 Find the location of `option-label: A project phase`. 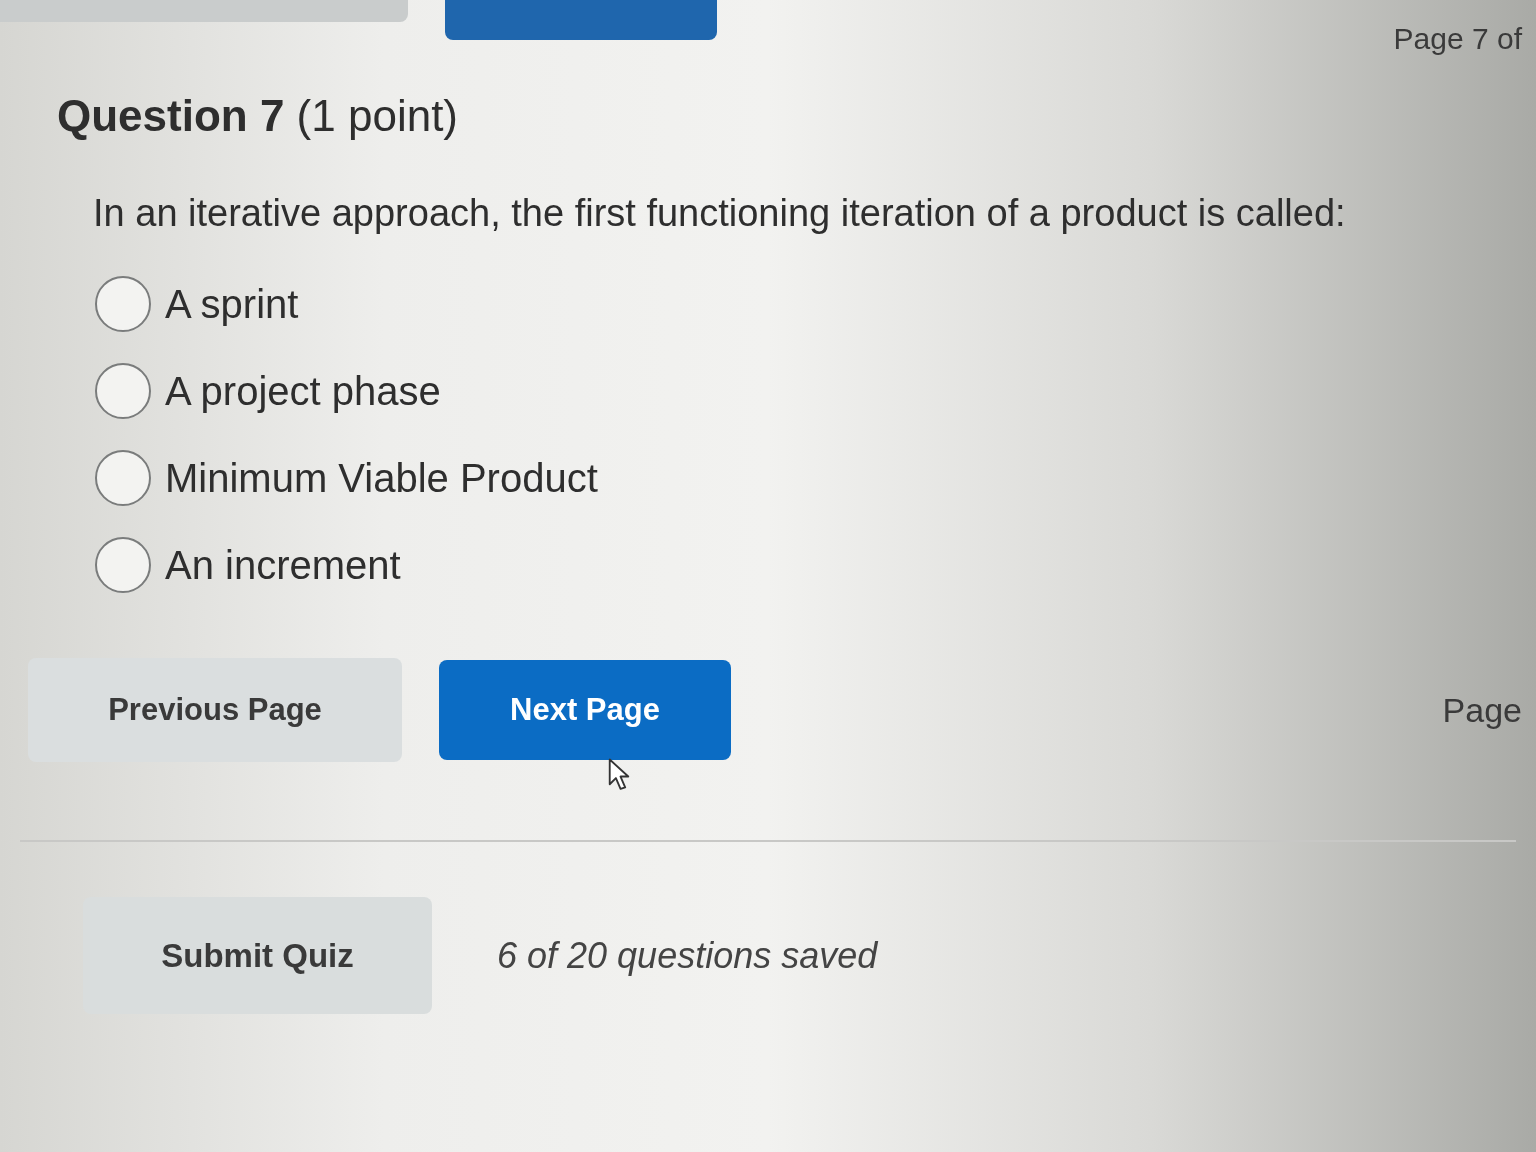

option-label: A project phase is located at coordinates (303, 391).